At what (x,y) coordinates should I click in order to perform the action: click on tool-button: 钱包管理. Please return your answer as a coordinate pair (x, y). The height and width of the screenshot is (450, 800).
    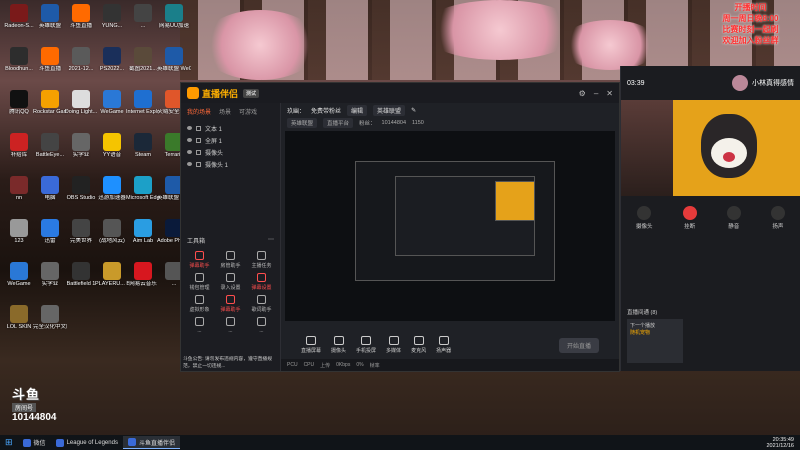
    Looking at the image, I should click on (199, 282).